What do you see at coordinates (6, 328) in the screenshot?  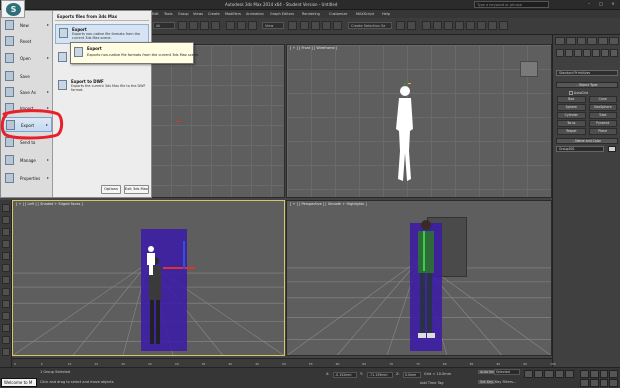 I see `tool-11-icon` at bounding box center [6, 328].